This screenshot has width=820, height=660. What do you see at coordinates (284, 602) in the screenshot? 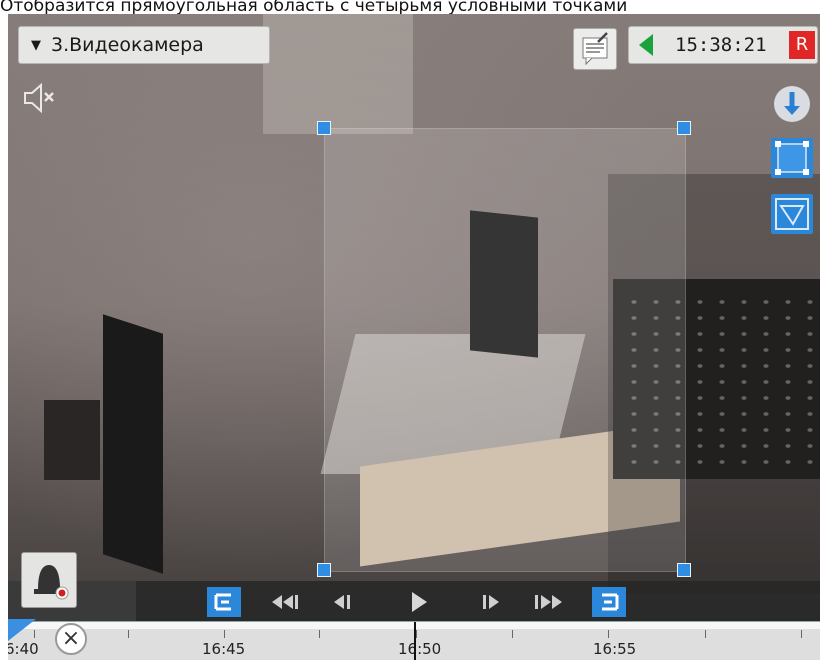
I see `fast-rewind-button` at bounding box center [284, 602].